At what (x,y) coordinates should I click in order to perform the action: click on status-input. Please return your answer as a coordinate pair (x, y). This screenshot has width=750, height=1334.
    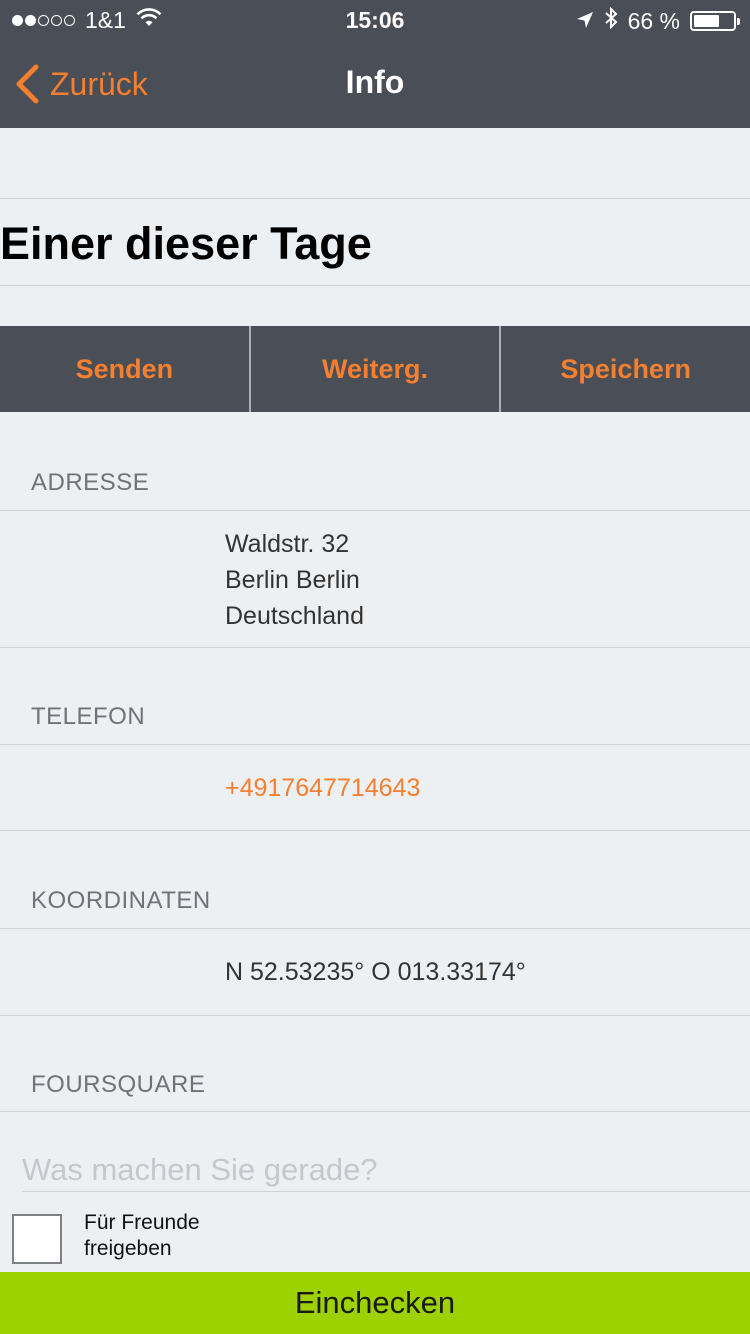
    Looking at the image, I should click on (386, 1170).